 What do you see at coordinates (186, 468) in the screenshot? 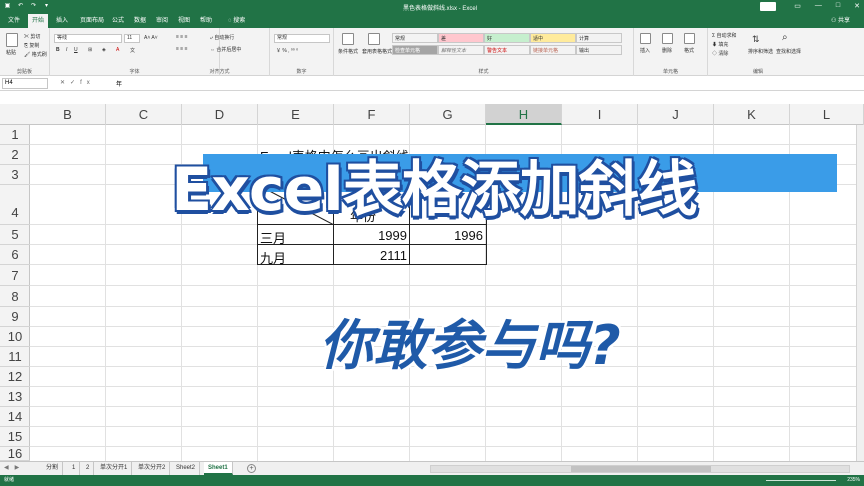
I see `sheet-tab-sheet2: Sheet2` at bounding box center [186, 468].